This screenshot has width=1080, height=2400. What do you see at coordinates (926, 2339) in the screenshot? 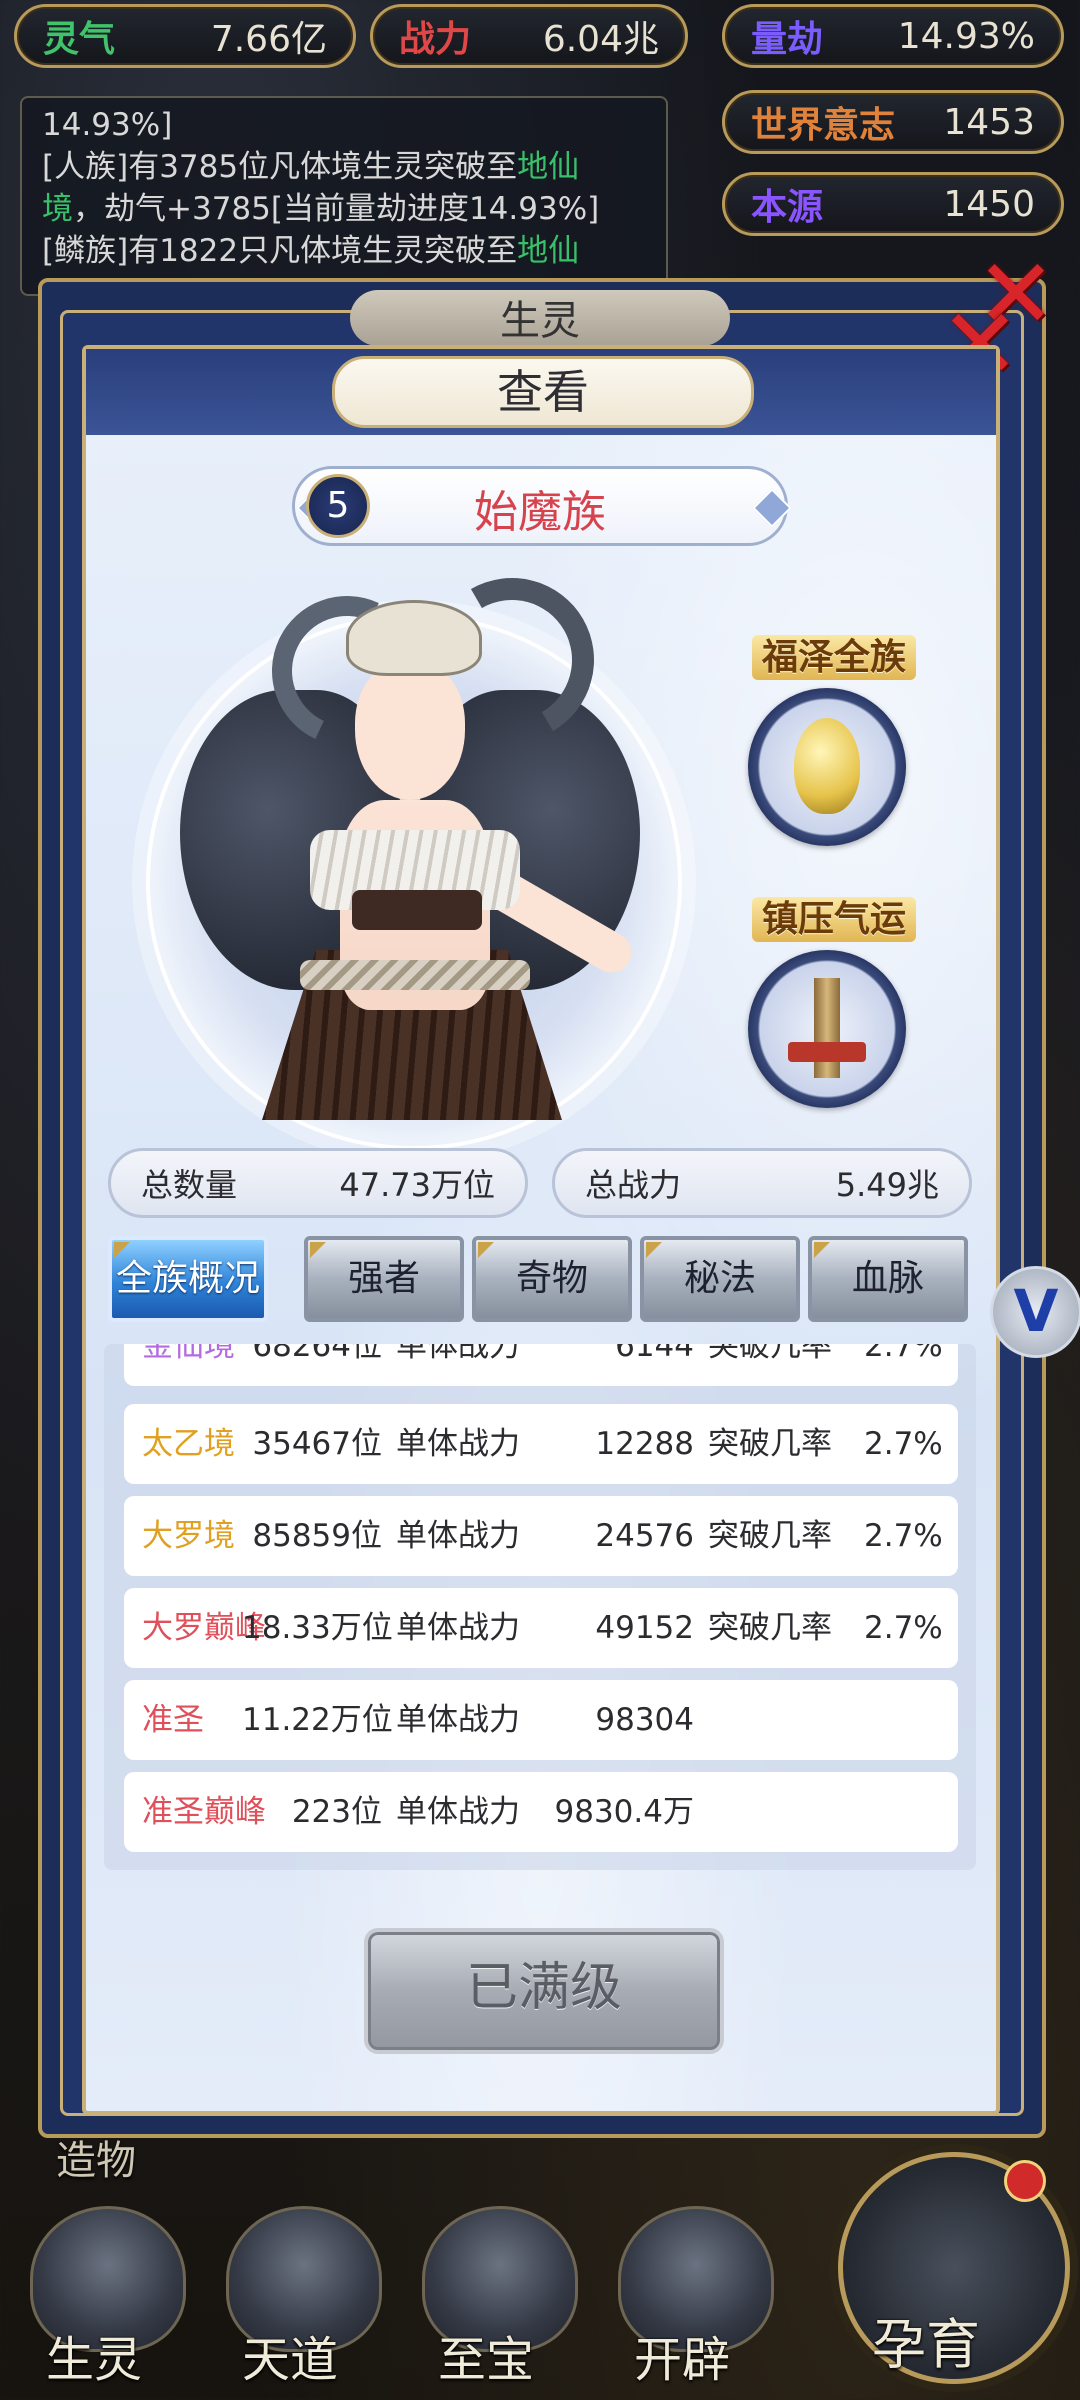
I see `nurture-label: 孕育` at bounding box center [926, 2339].